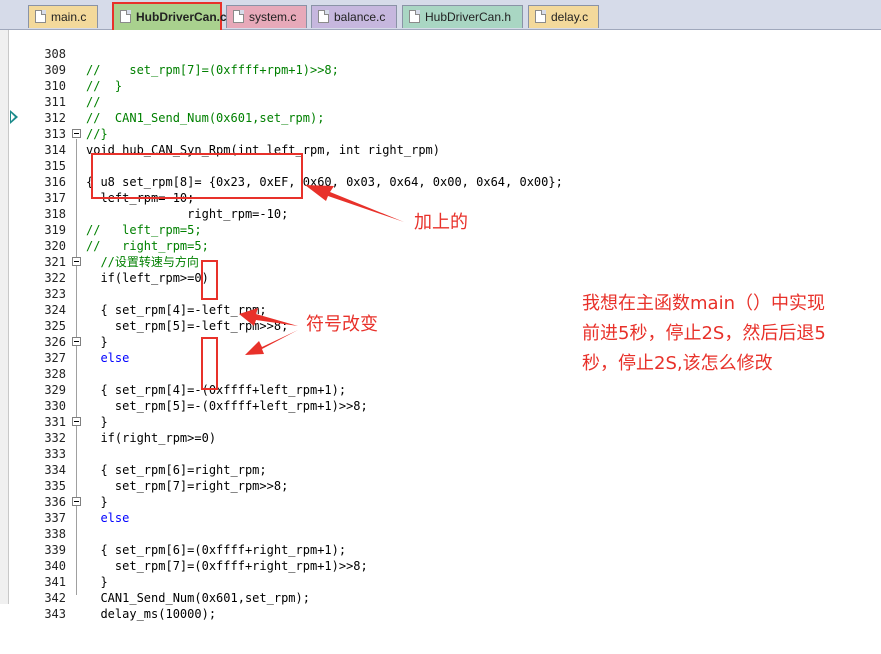 Image resolution: width=881 pixels, height=654 pixels. I want to click on code-line: 330 }, so click(440, 405).